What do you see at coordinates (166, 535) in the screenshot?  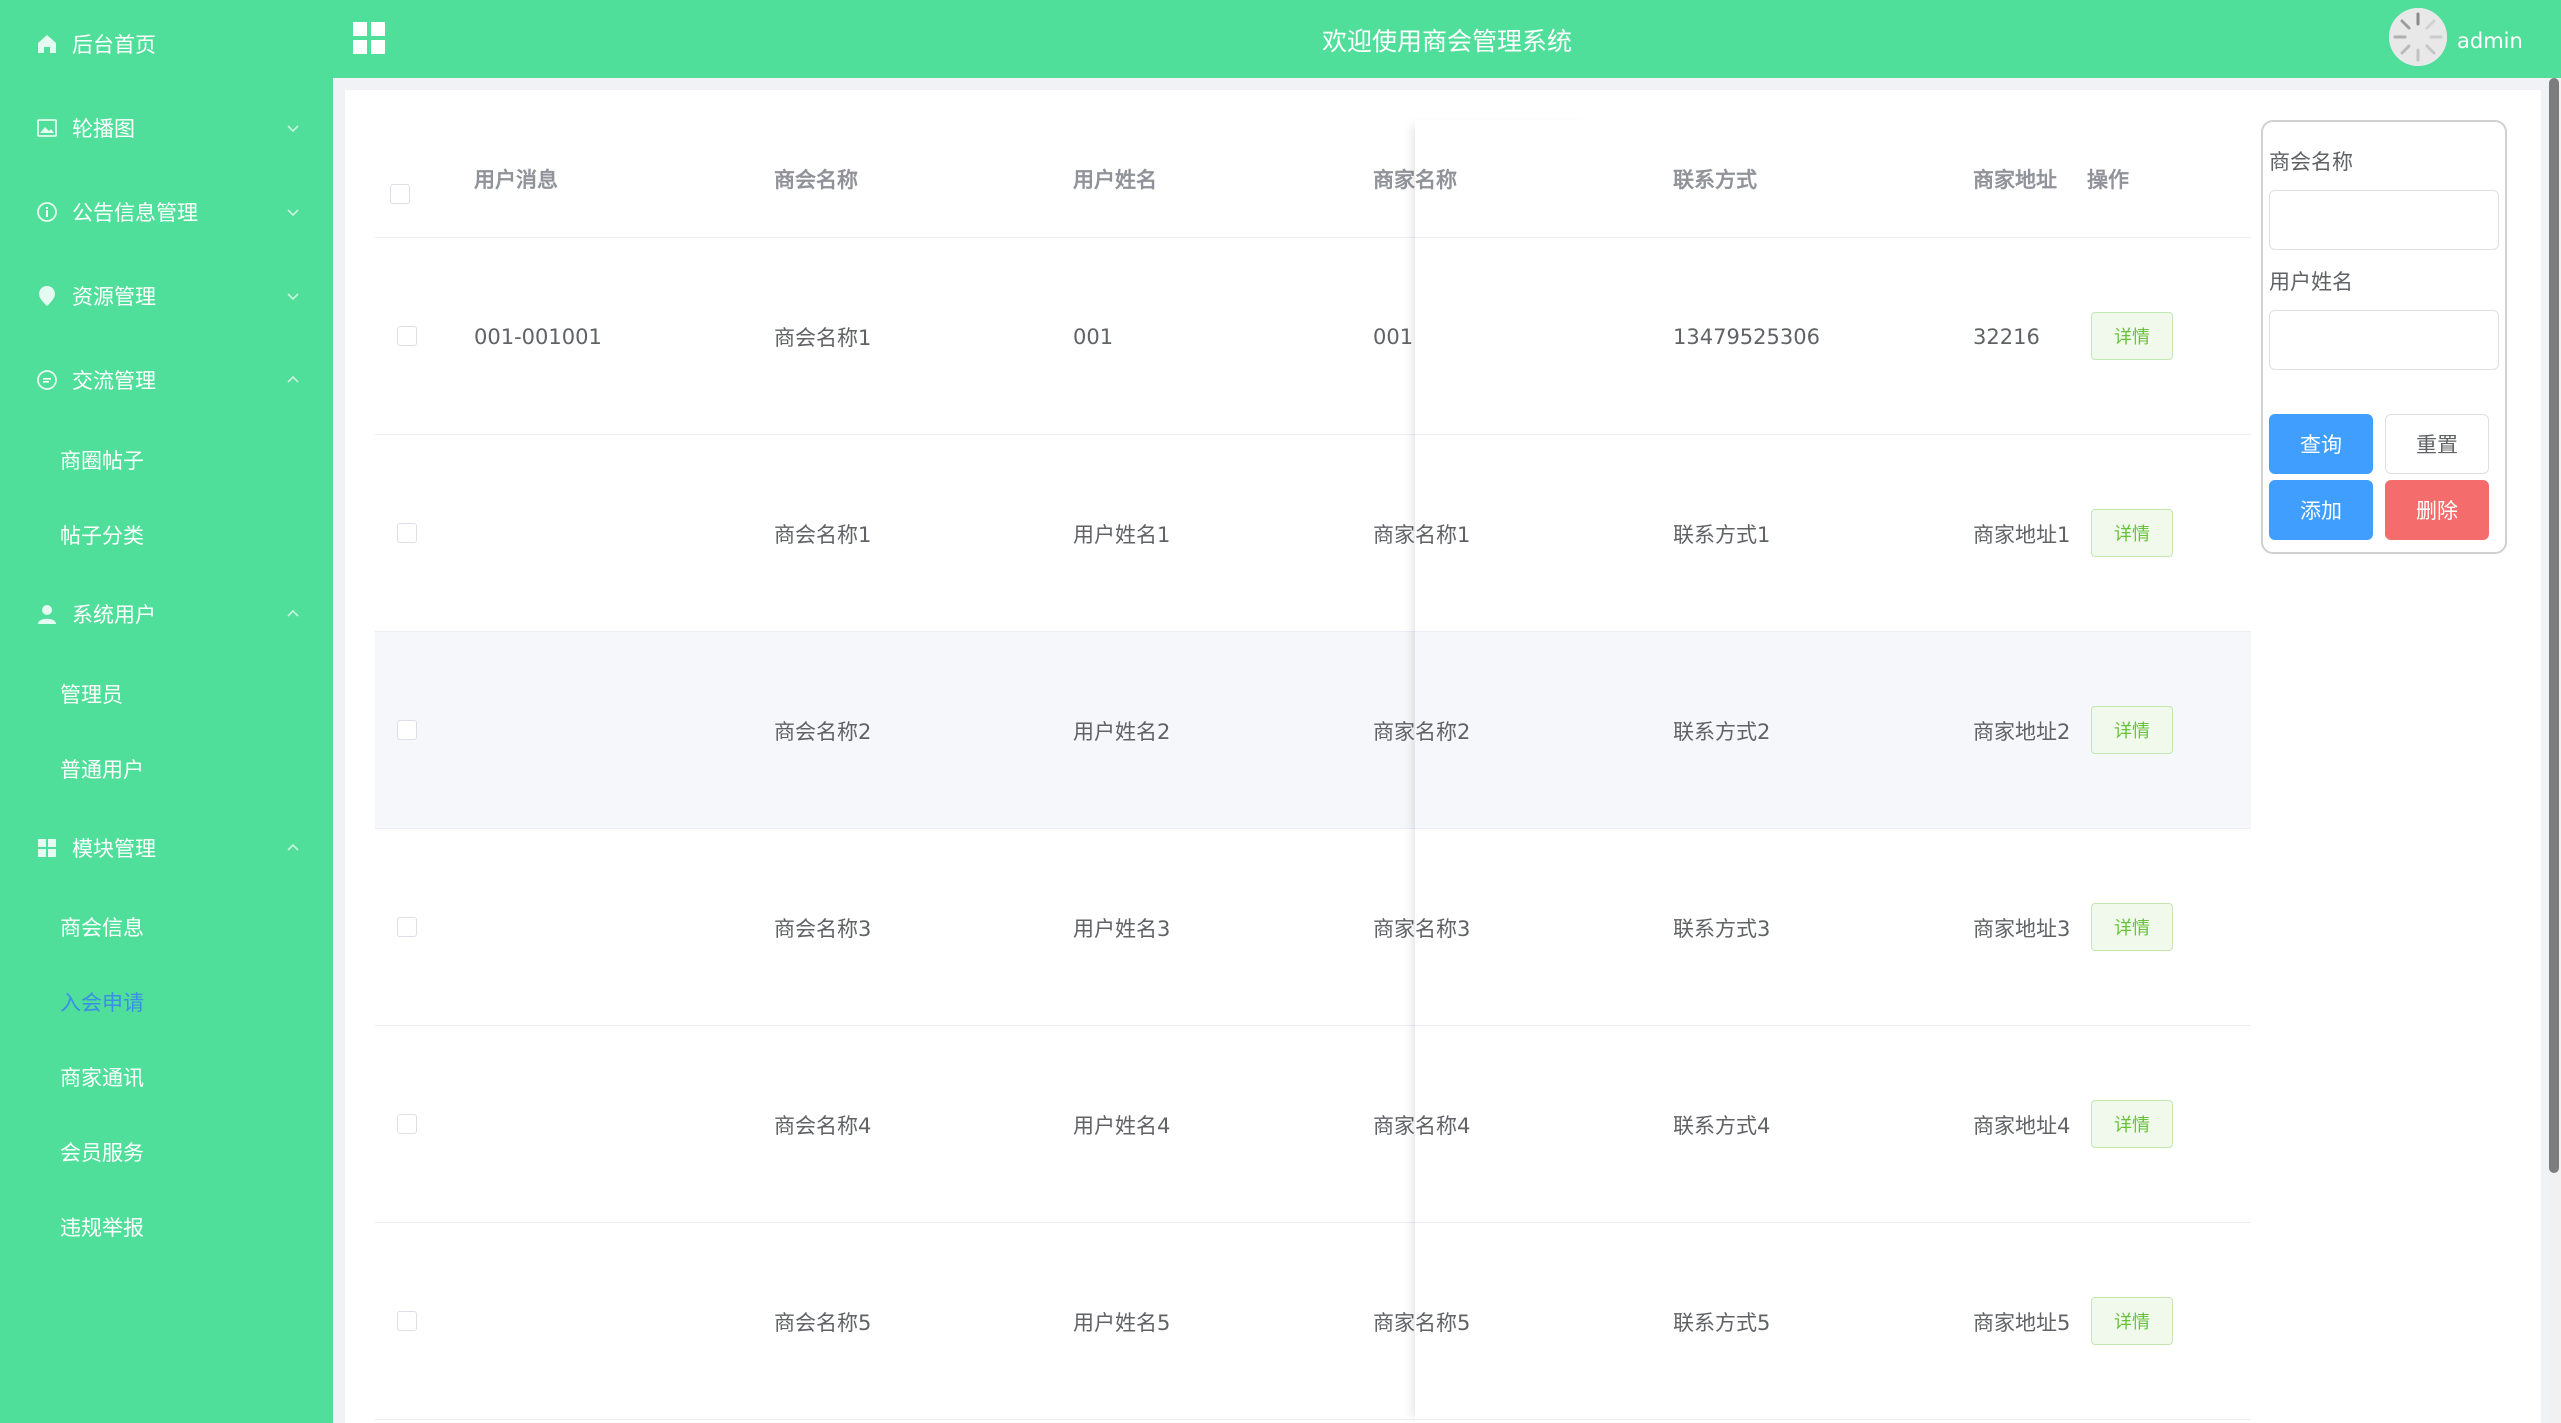 I see `sidebar-subitem-post-categories: 帖子分类` at bounding box center [166, 535].